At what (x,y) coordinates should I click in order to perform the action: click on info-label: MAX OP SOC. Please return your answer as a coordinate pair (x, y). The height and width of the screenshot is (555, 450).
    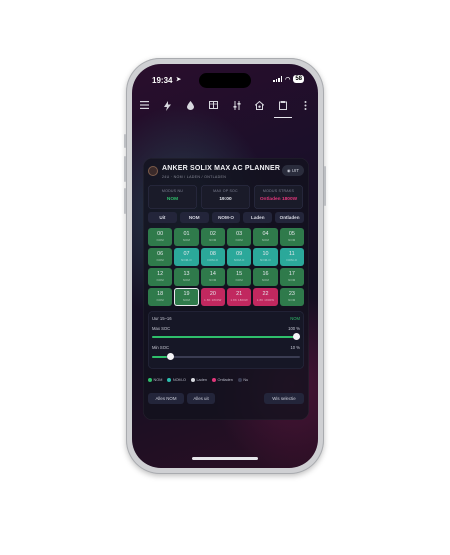
    Looking at the image, I should click on (225, 191).